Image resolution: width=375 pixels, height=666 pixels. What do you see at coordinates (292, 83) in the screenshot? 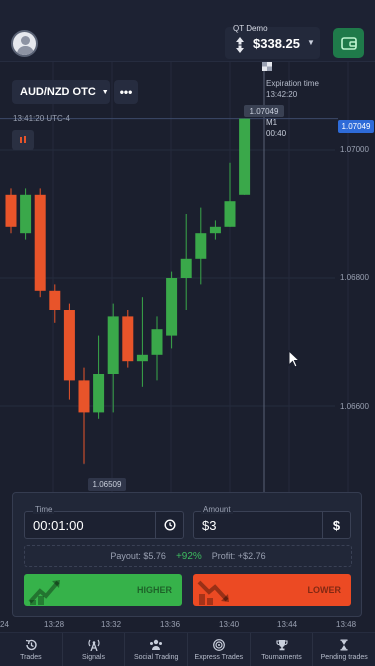
I see `expiration-label: Expiration time` at bounding box center [292, 83].